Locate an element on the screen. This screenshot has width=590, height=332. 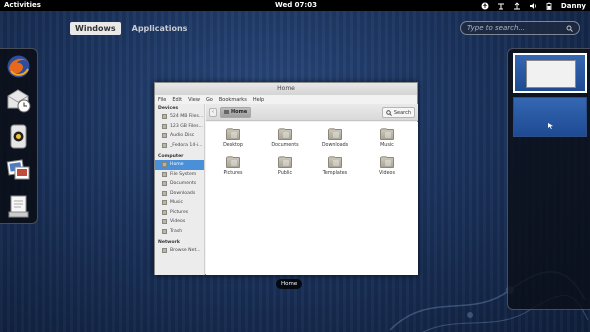
workspace-window-preview is located at coordinates (551, 74).